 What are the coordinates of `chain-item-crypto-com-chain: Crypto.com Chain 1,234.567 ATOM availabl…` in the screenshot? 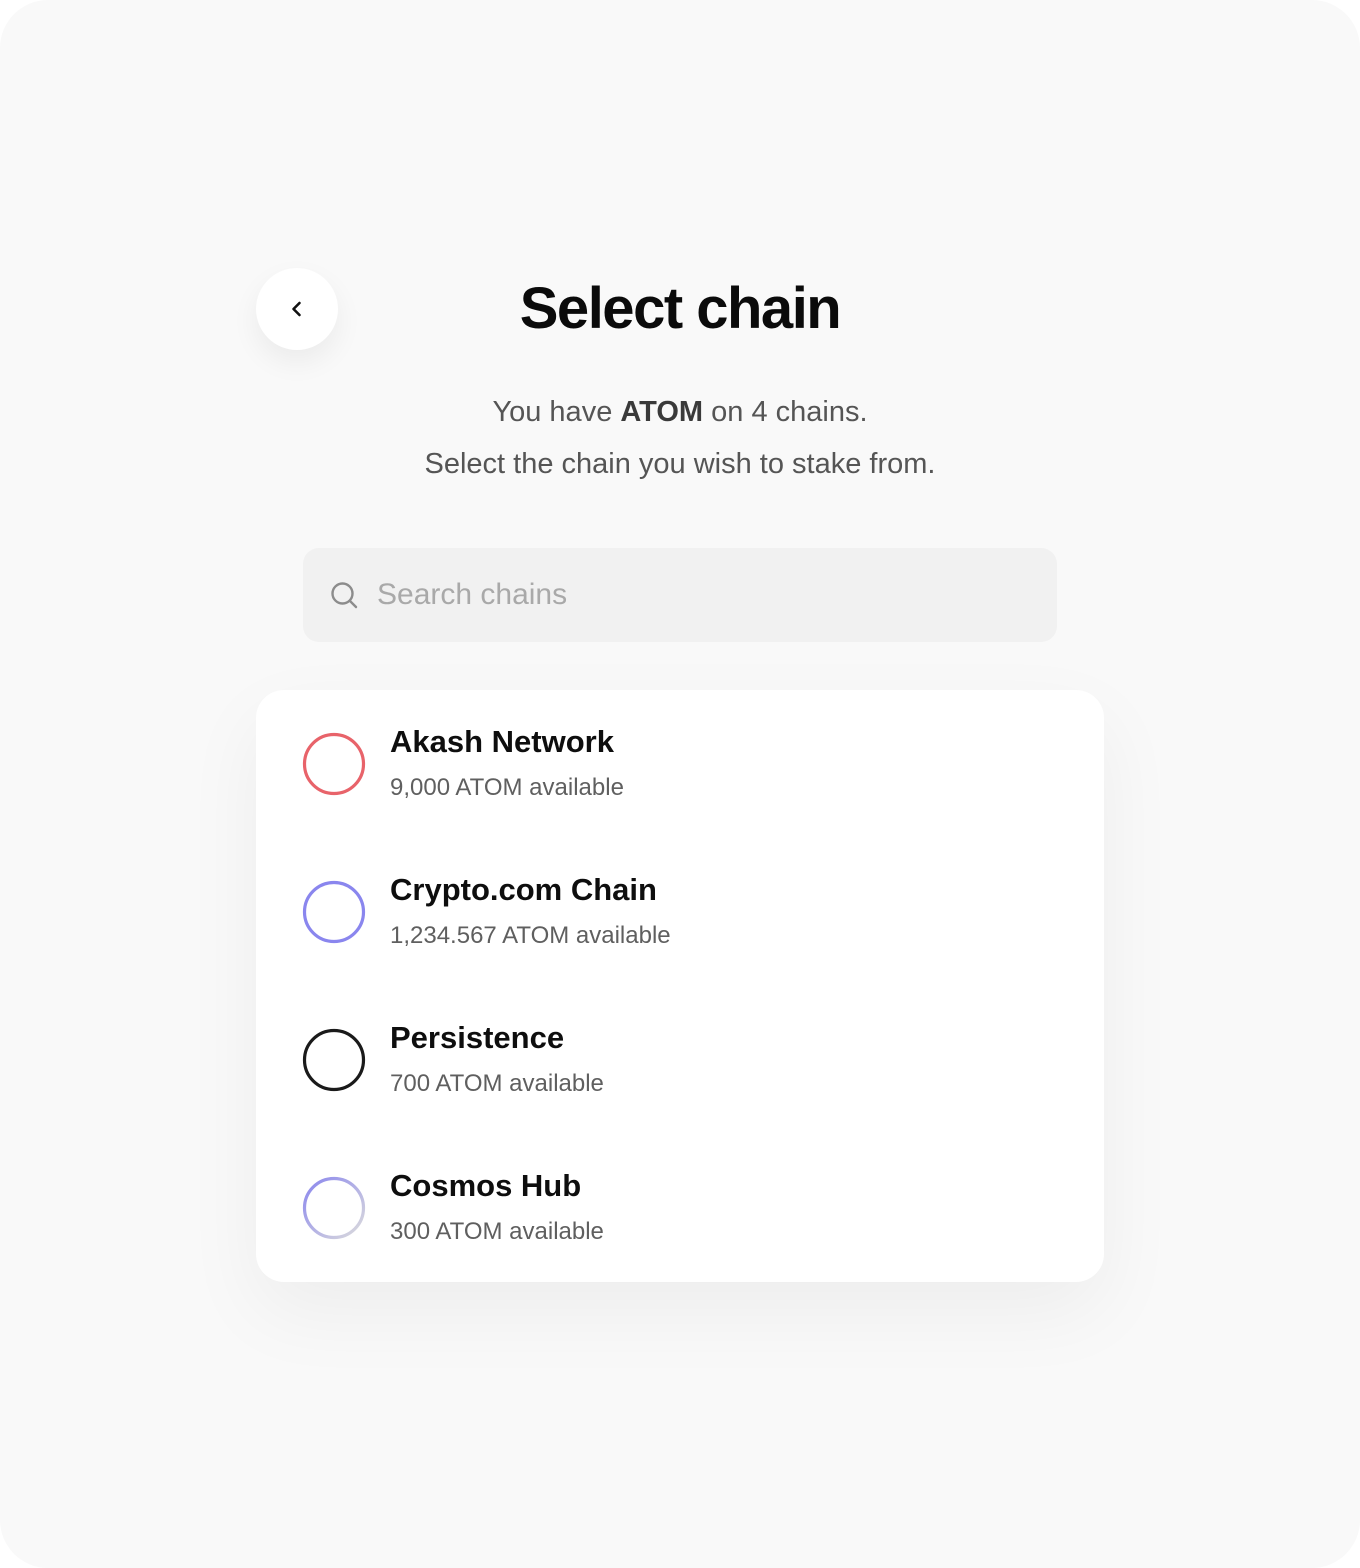 It's located at (680, 912).